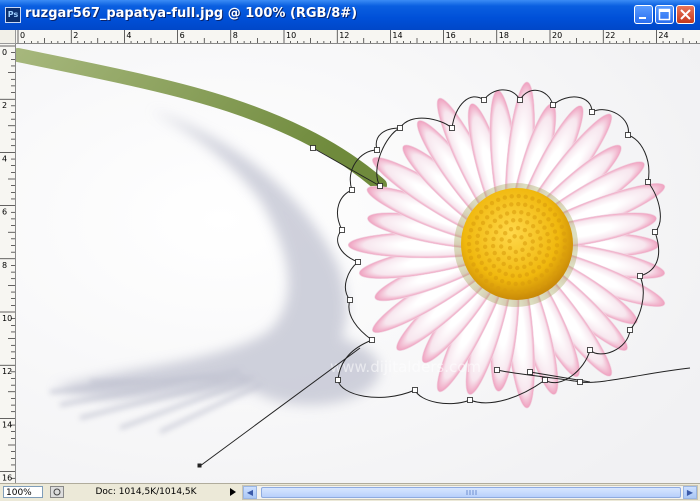  Describe the element at coordinates (13, 15) in the screenshot. I see `photoshop-app-icon: Ps` at that location.